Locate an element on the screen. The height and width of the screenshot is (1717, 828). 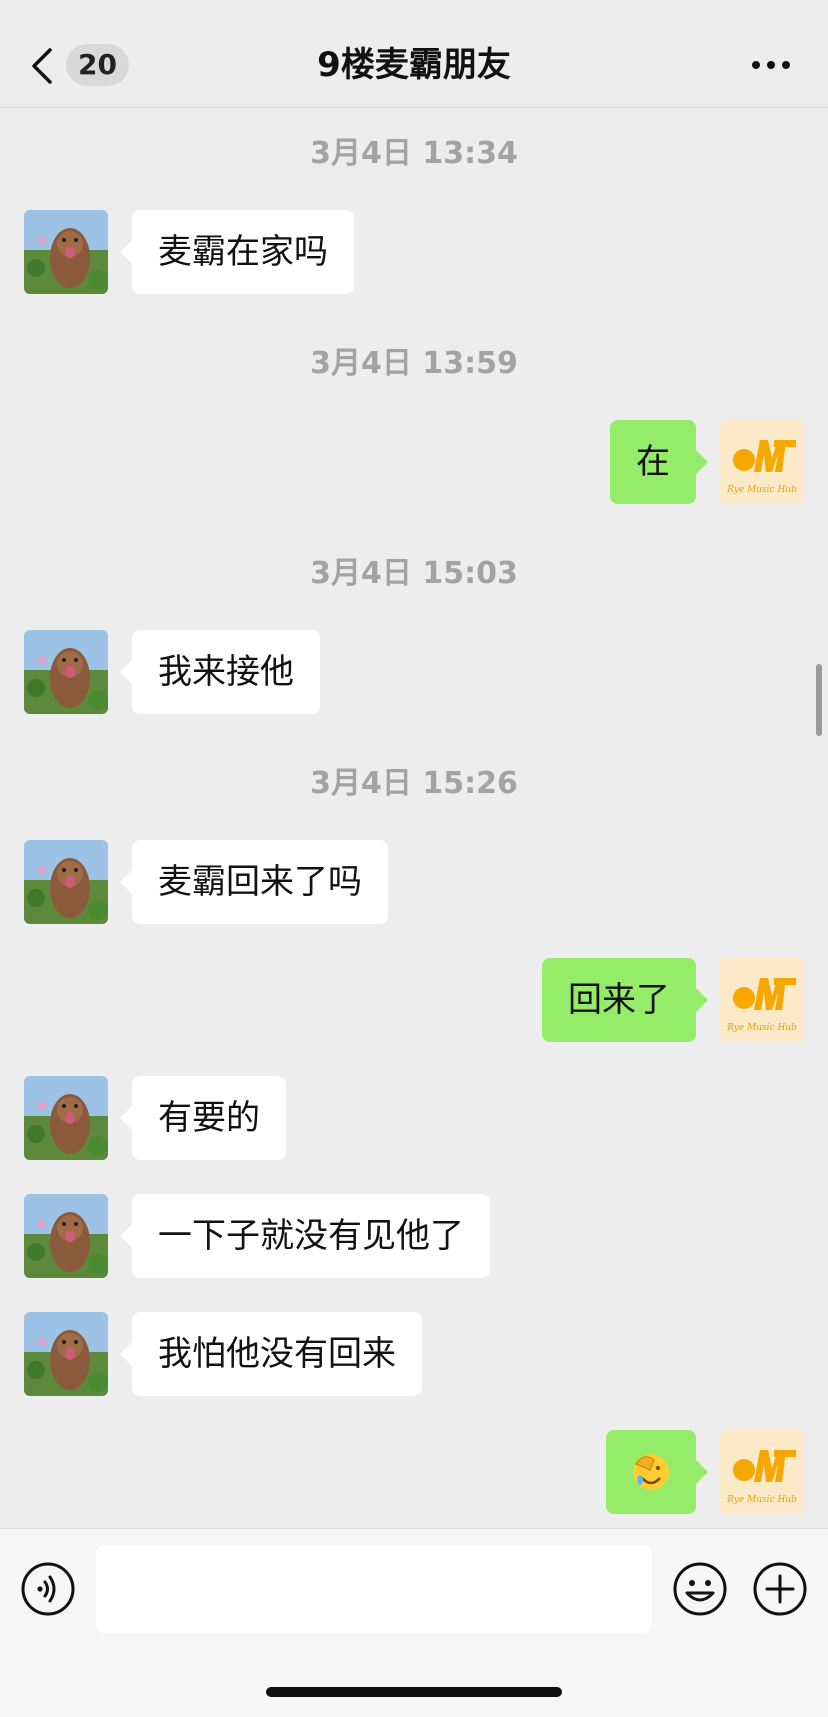
message-bubble-sent: 回来了 is located at coordinates (625, 1000).